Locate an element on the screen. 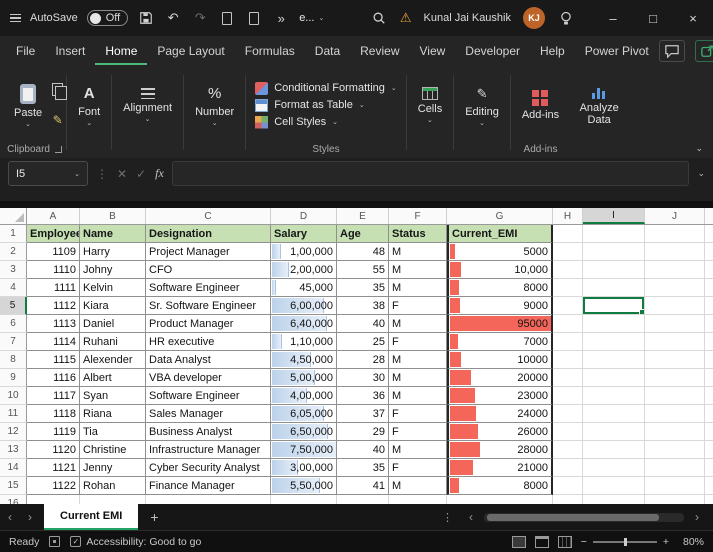 The image size is (713, 552). alert-icon: ⚠ is located at coordinates (406, 18).